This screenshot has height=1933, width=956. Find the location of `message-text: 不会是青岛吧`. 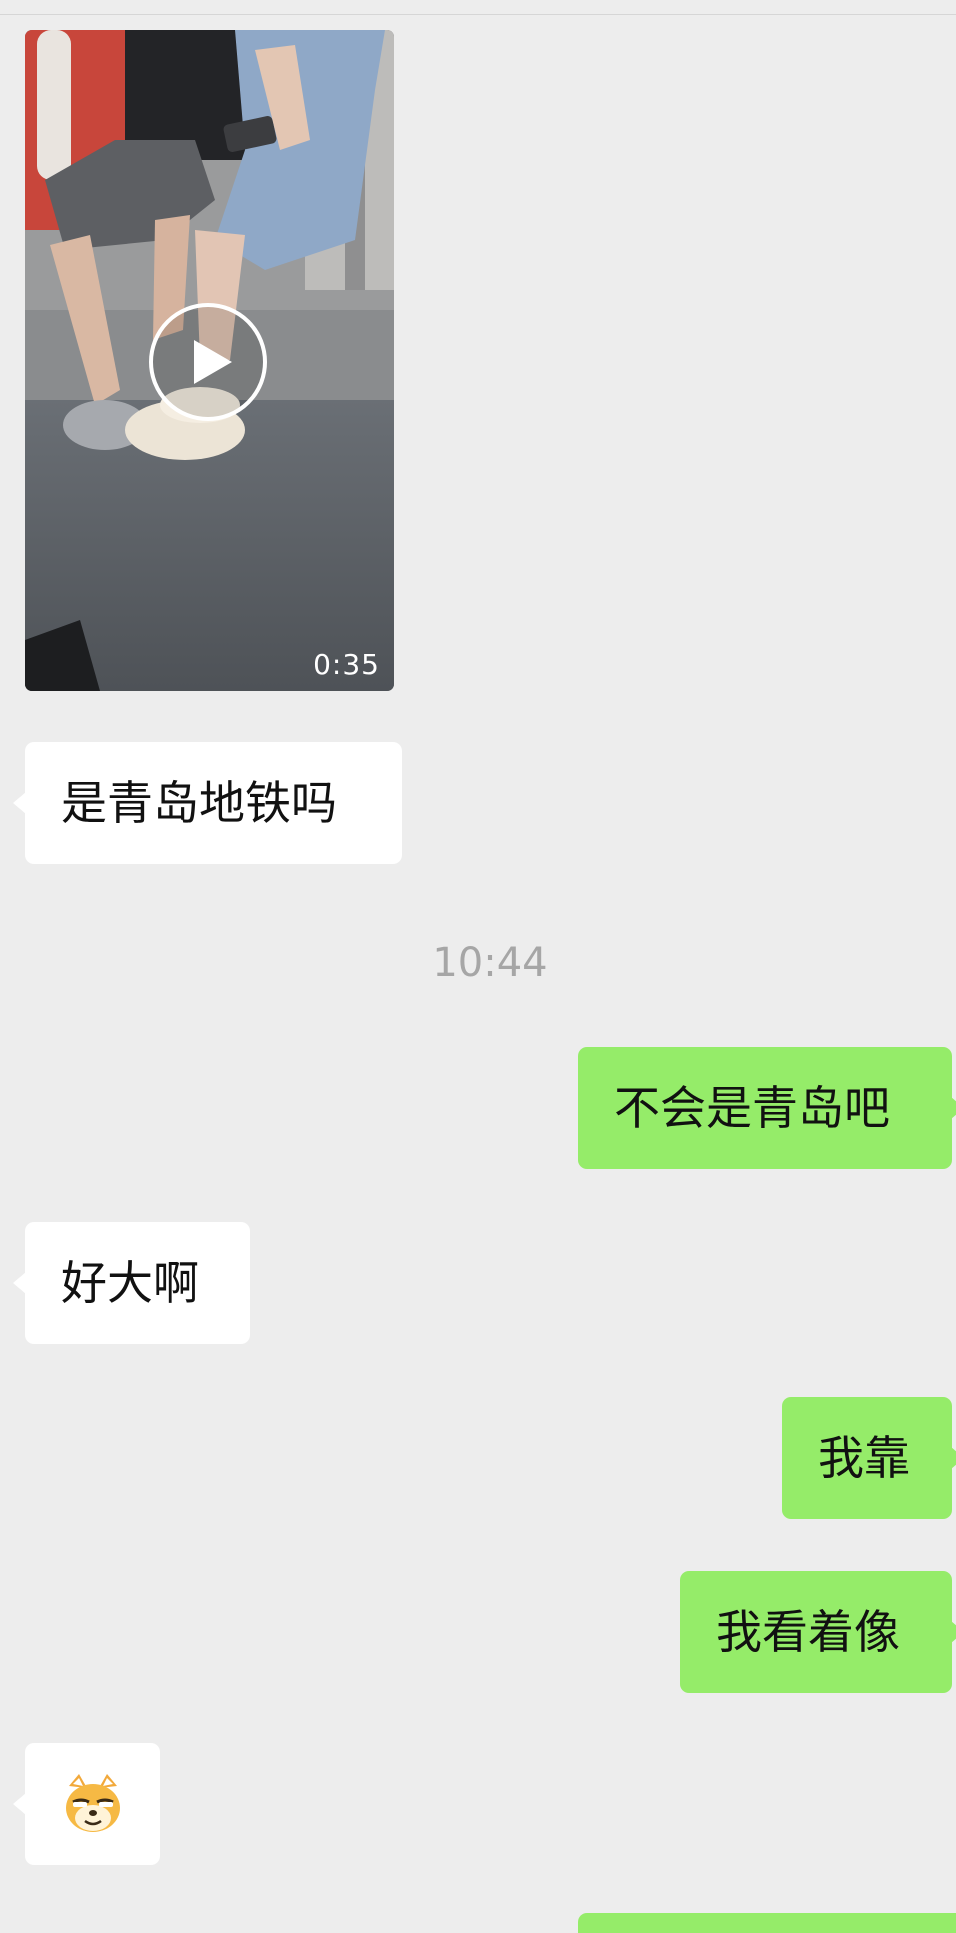

message-text: 不会是青岛吧 is located at coordinates (752, 1108).